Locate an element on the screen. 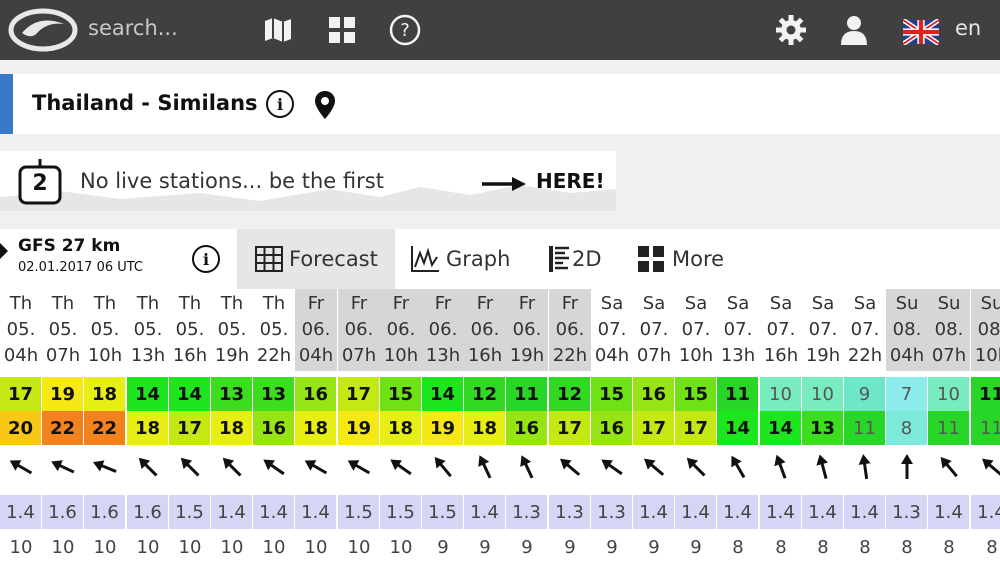 The height and width of the screenshot is (563, 1000). tab-label: More is located at coordinates (698, 259).